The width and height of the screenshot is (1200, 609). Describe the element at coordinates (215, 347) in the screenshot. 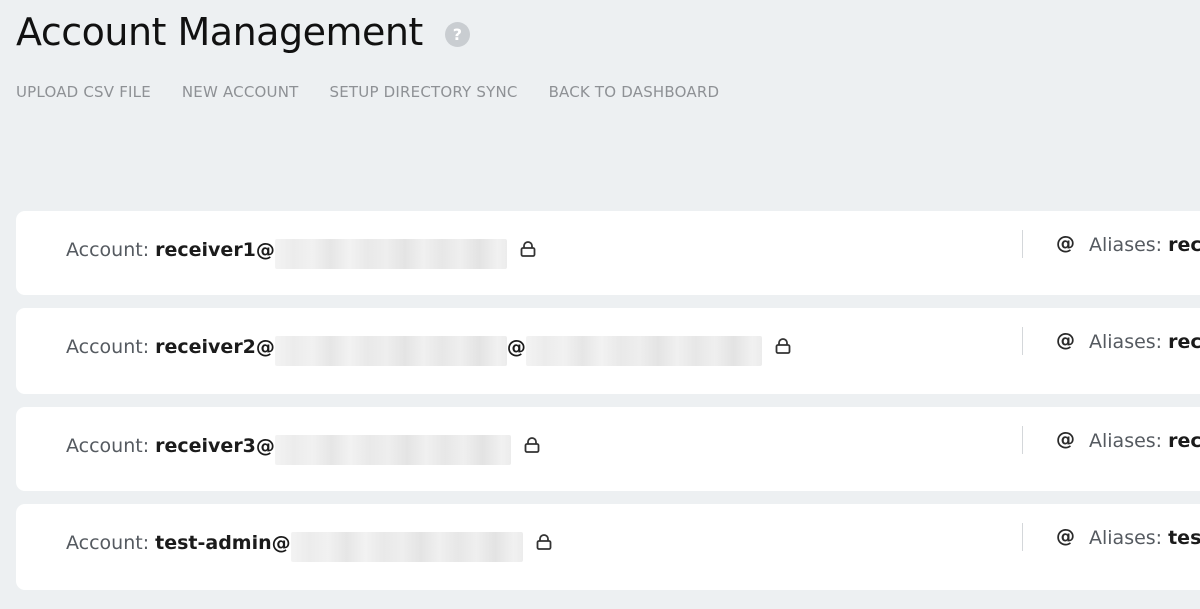

I see `account-email: receiver2@` at that location.